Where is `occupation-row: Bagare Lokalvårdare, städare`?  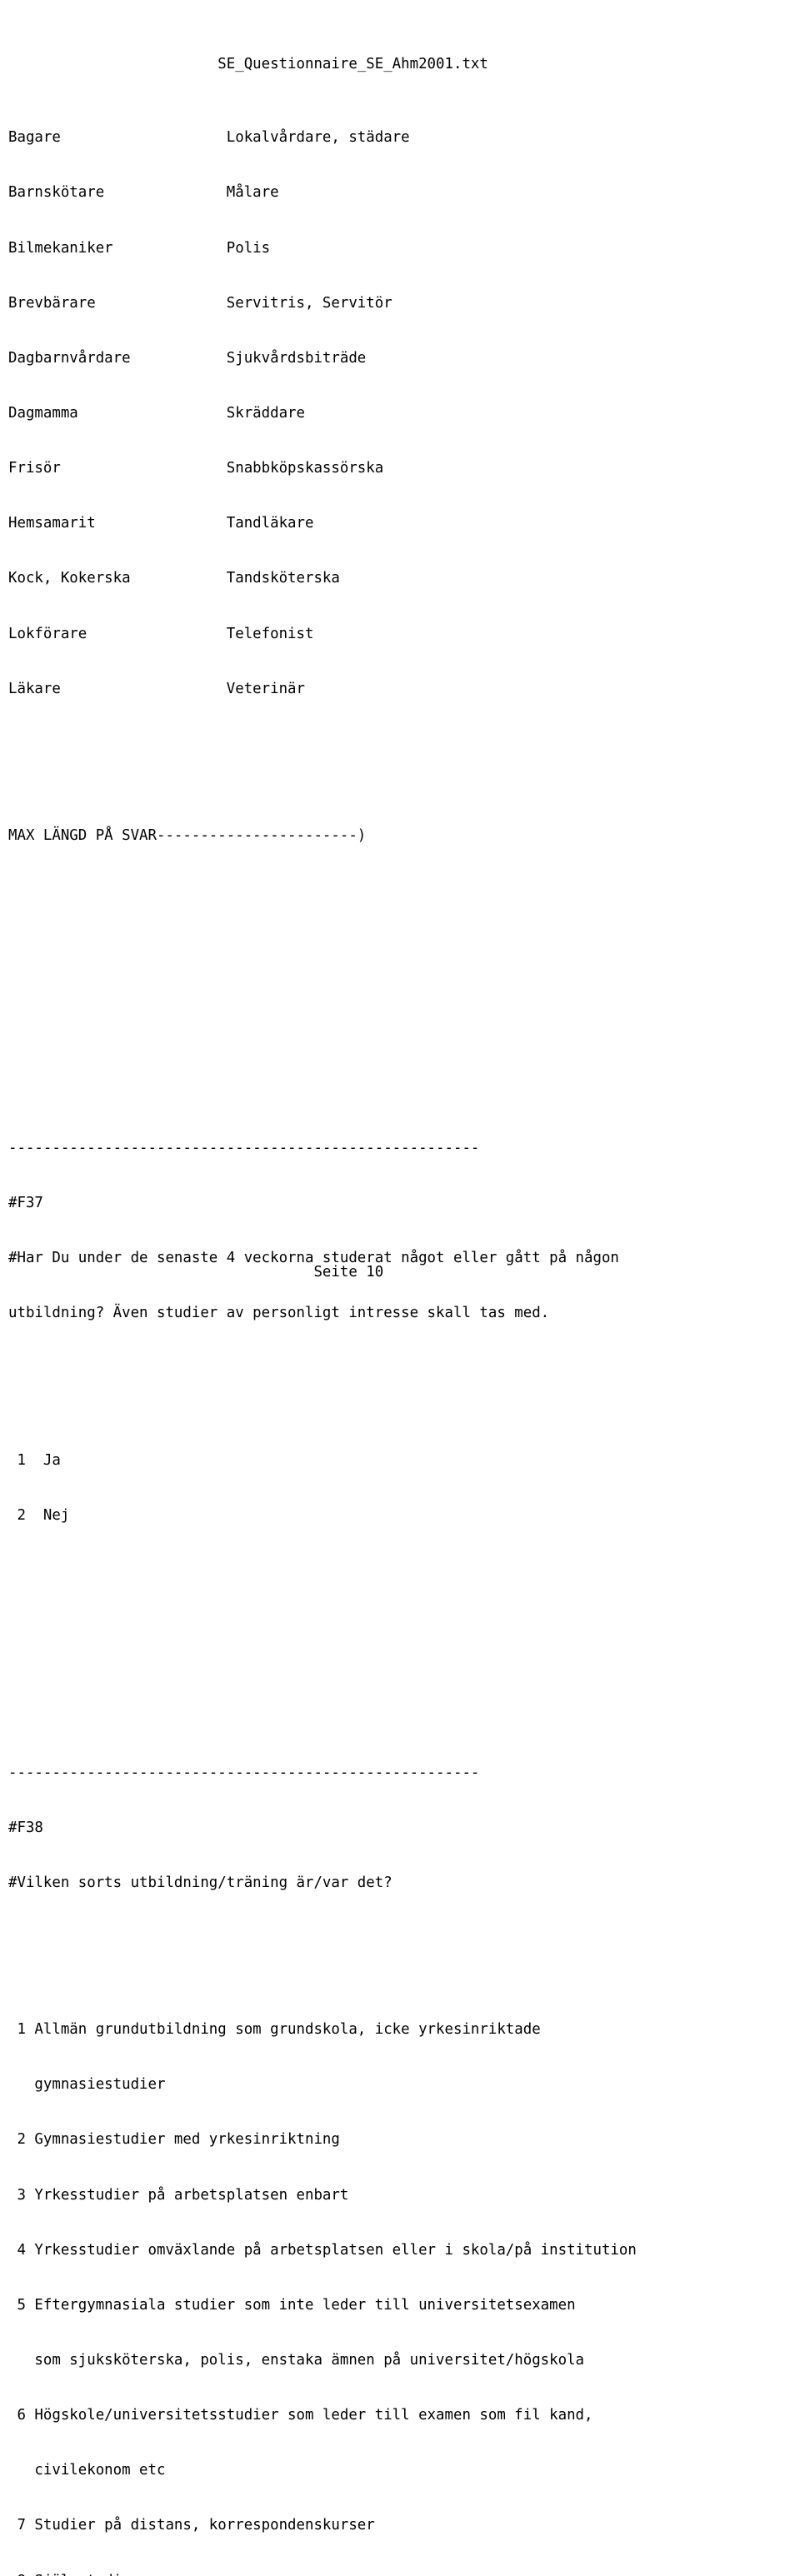 occupation-row: Bagare Lokalvårdare, städare is located at coordinates (209, 138).